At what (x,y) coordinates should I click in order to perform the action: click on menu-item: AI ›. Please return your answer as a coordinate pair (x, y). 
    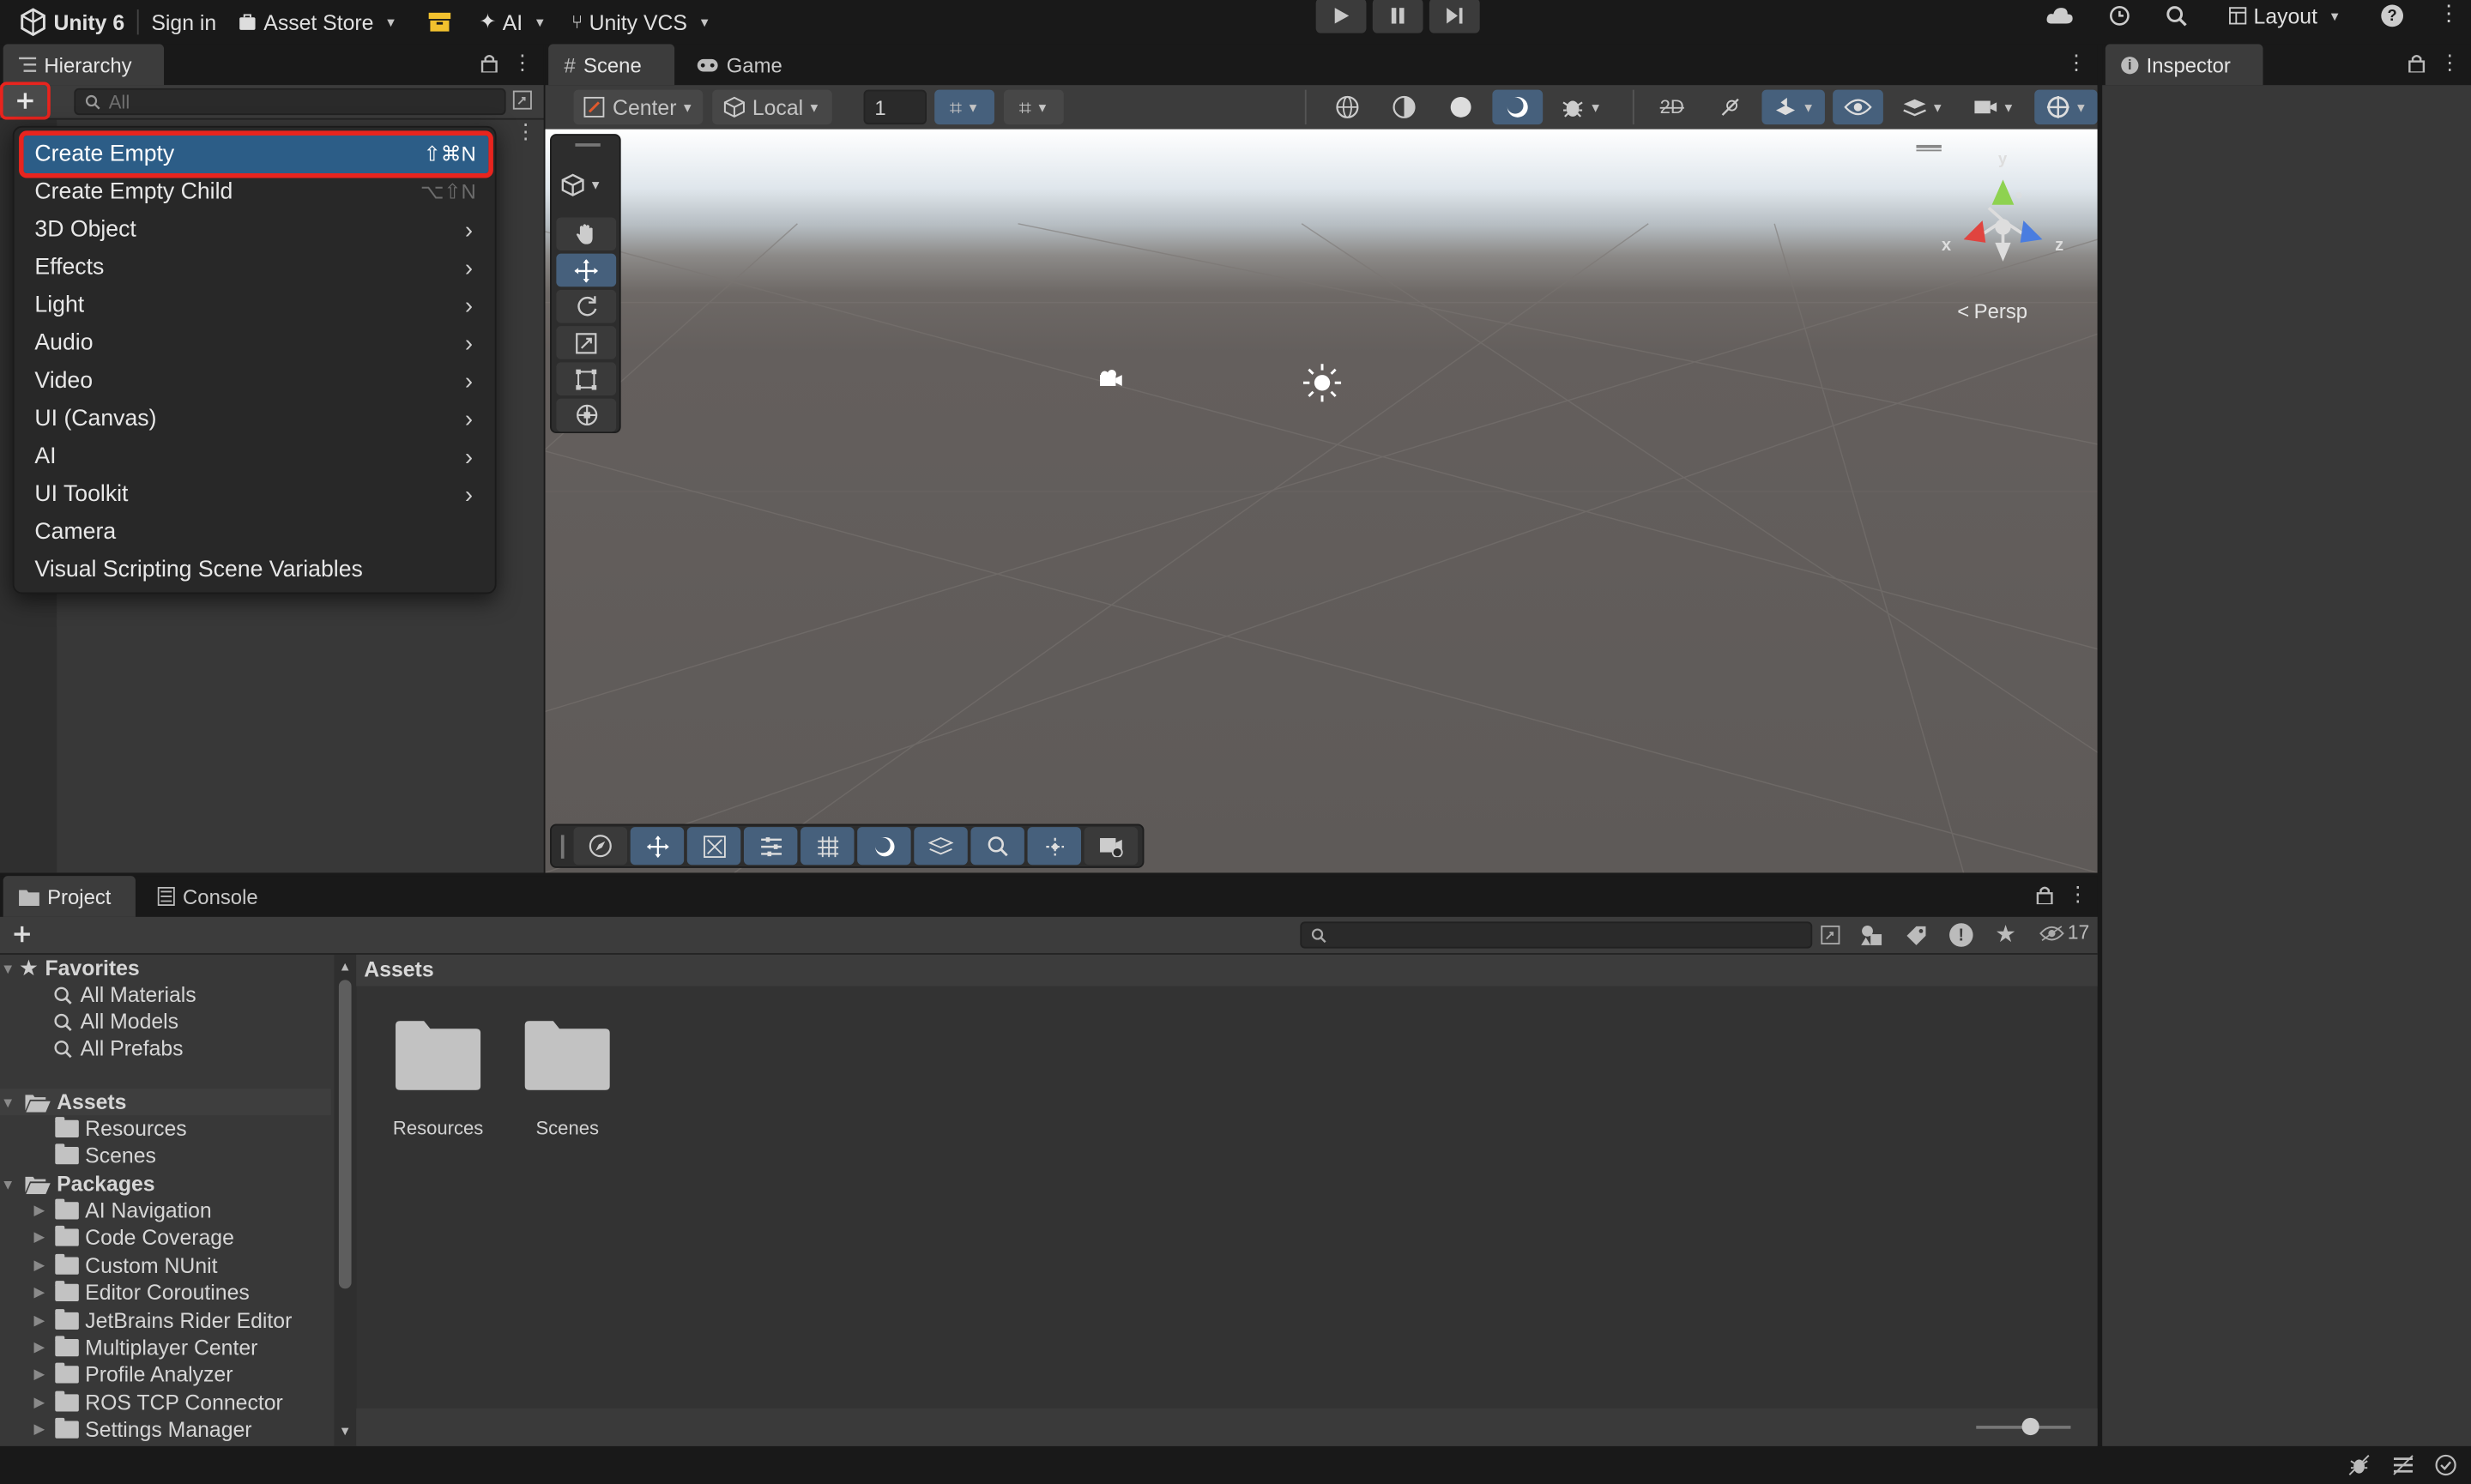
    Looking at the image, I should click on (256, 457).